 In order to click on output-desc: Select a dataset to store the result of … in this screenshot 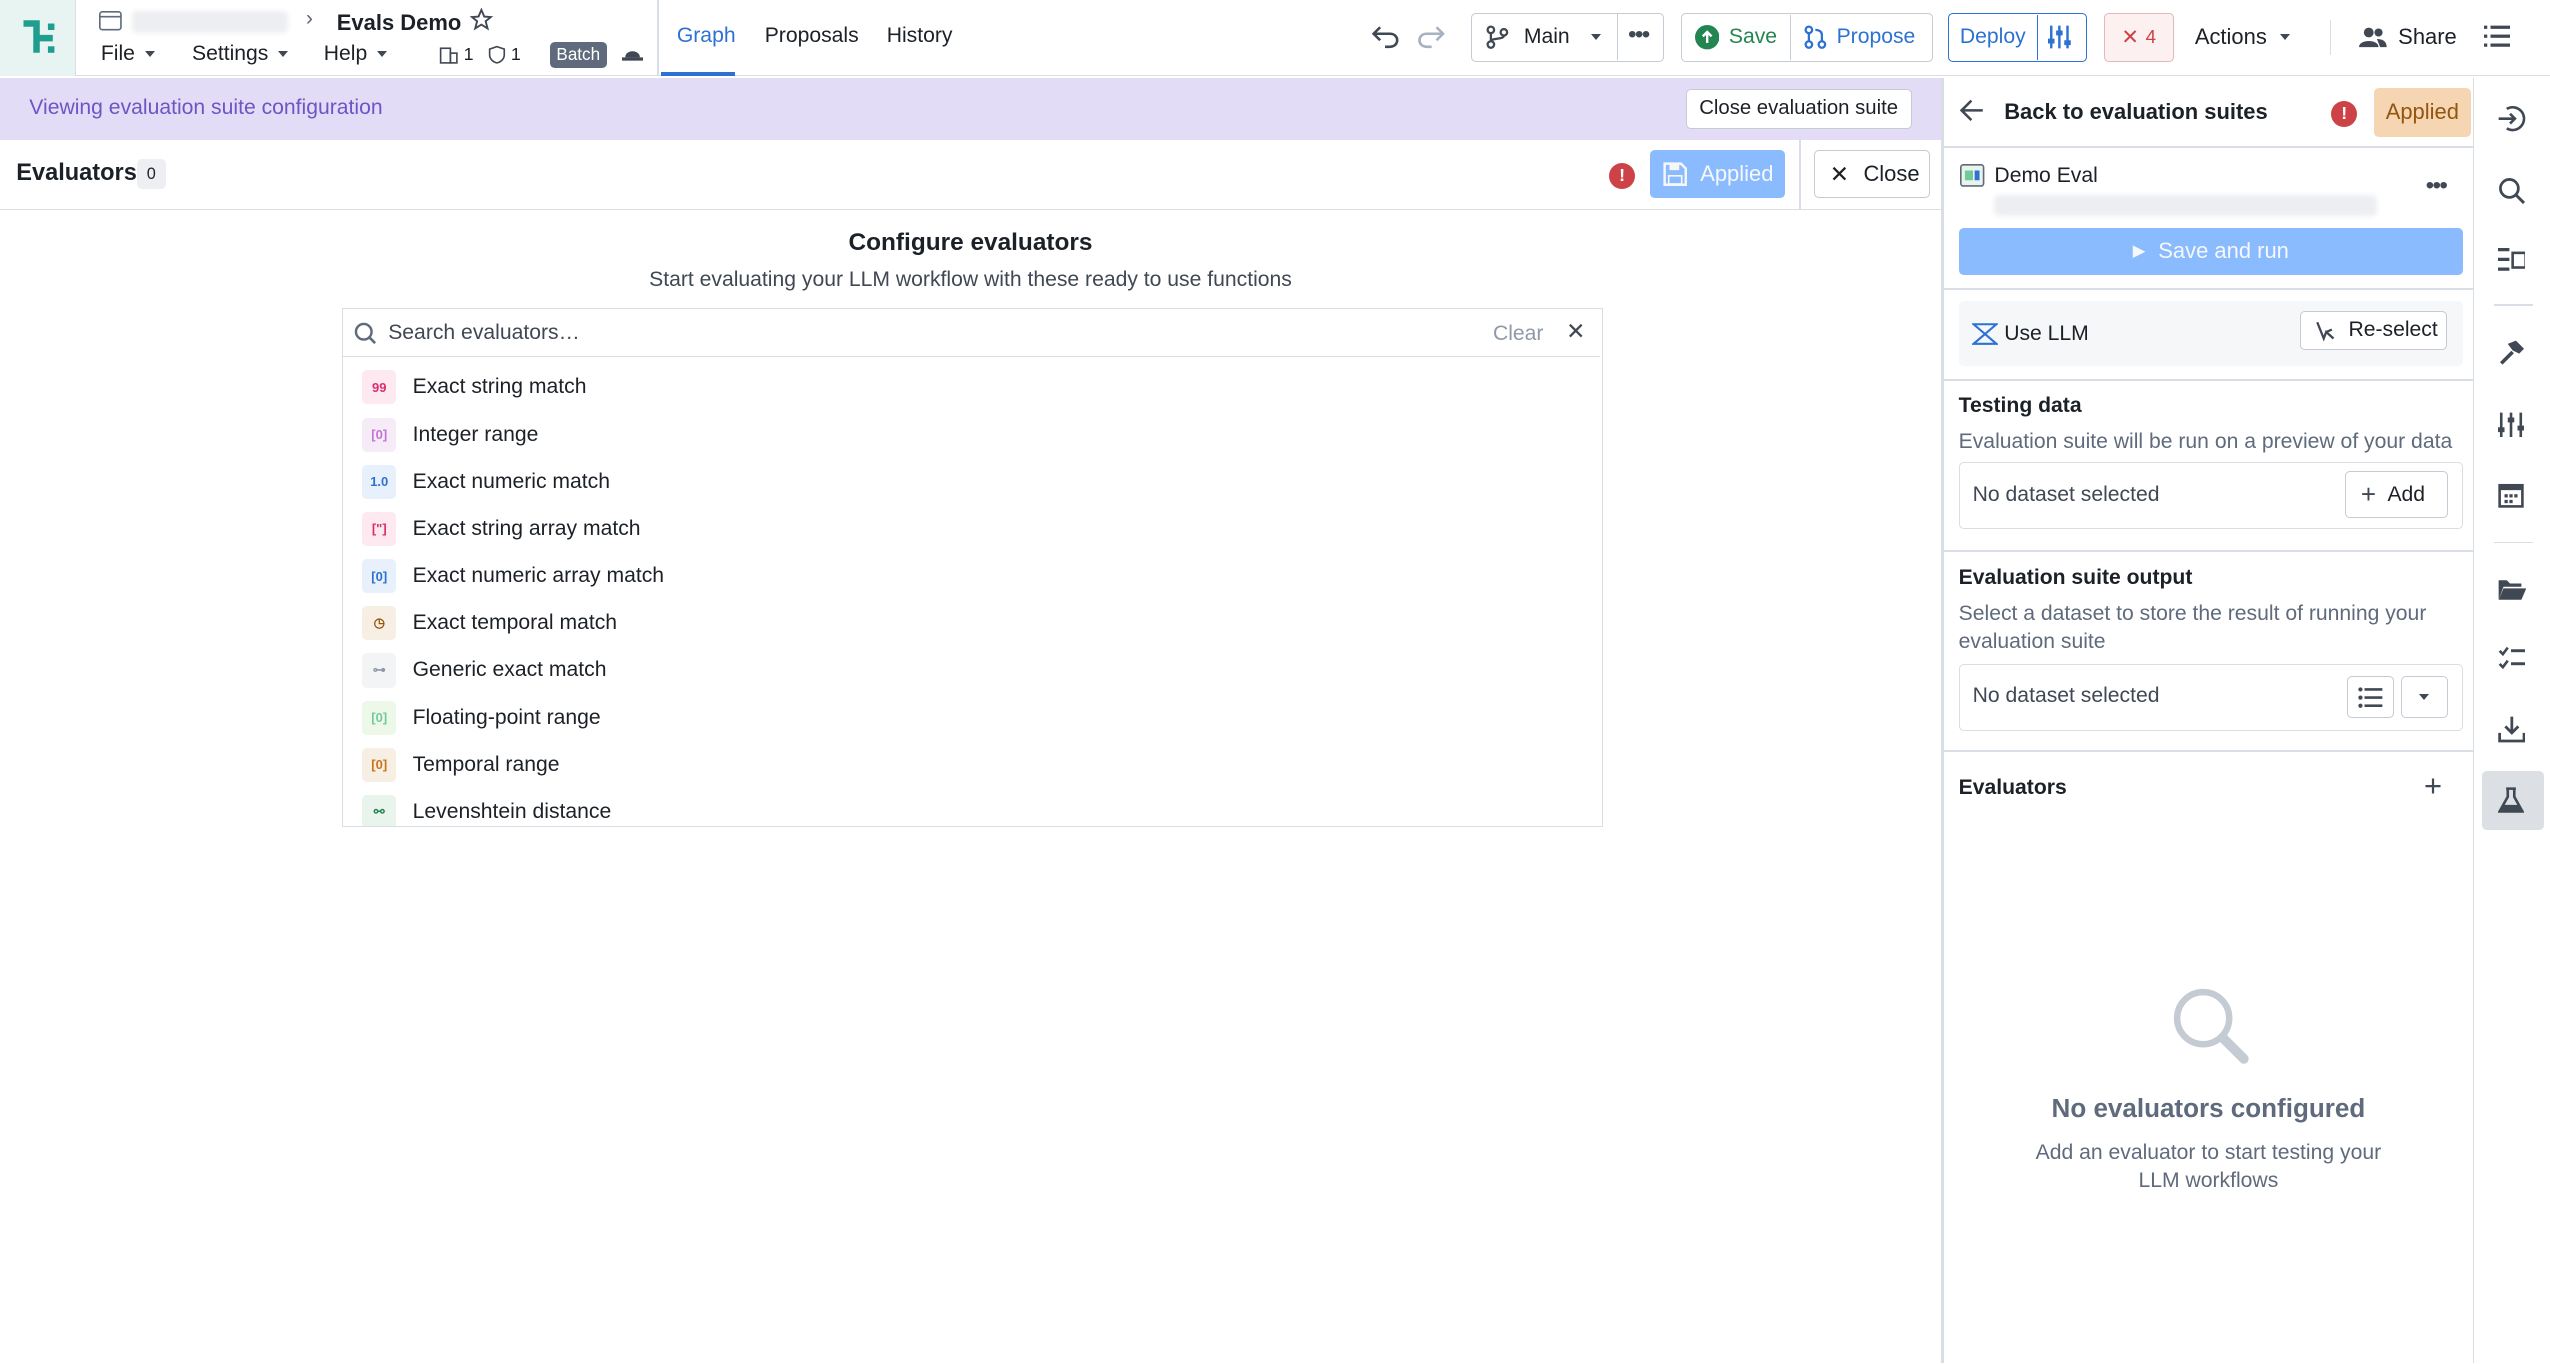, I will do `click(2192, 628)`.